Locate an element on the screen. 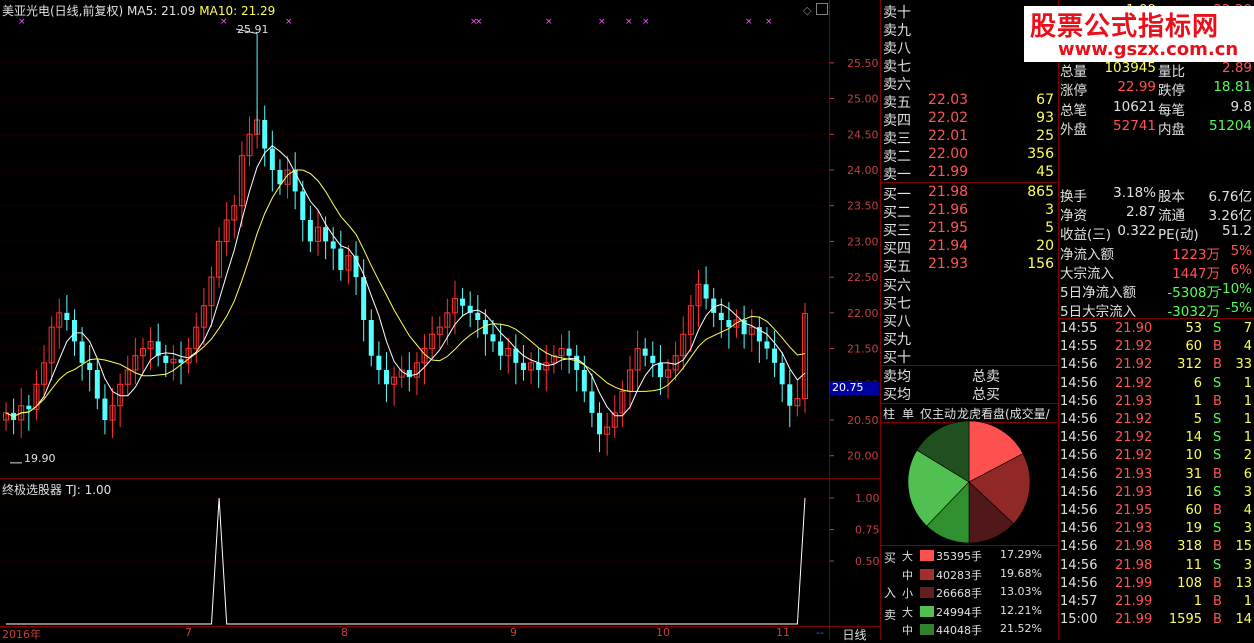 The image size is (1254, 643). quote-value: 18.81 is located at coordinates (1232, 87).